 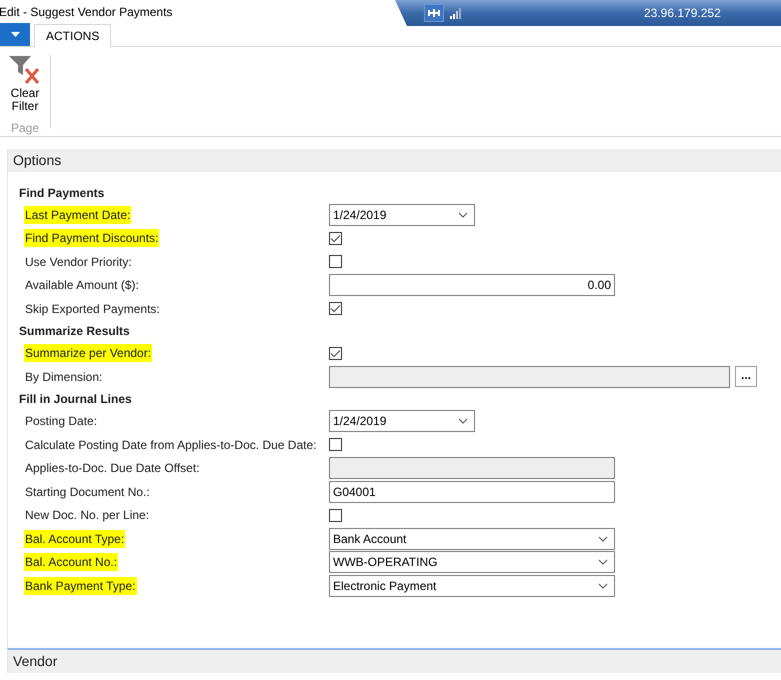 What do you see at coordinates (73, 35) in the screenshot?
I see `ribbon-tab: ACTIONS` at bounding box center [73, 35].